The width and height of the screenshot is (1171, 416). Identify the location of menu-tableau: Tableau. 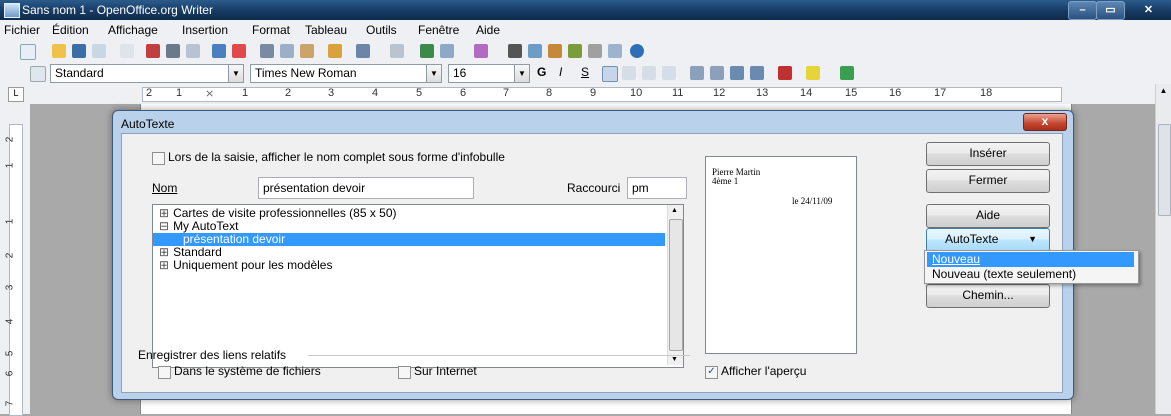
(326, 30).